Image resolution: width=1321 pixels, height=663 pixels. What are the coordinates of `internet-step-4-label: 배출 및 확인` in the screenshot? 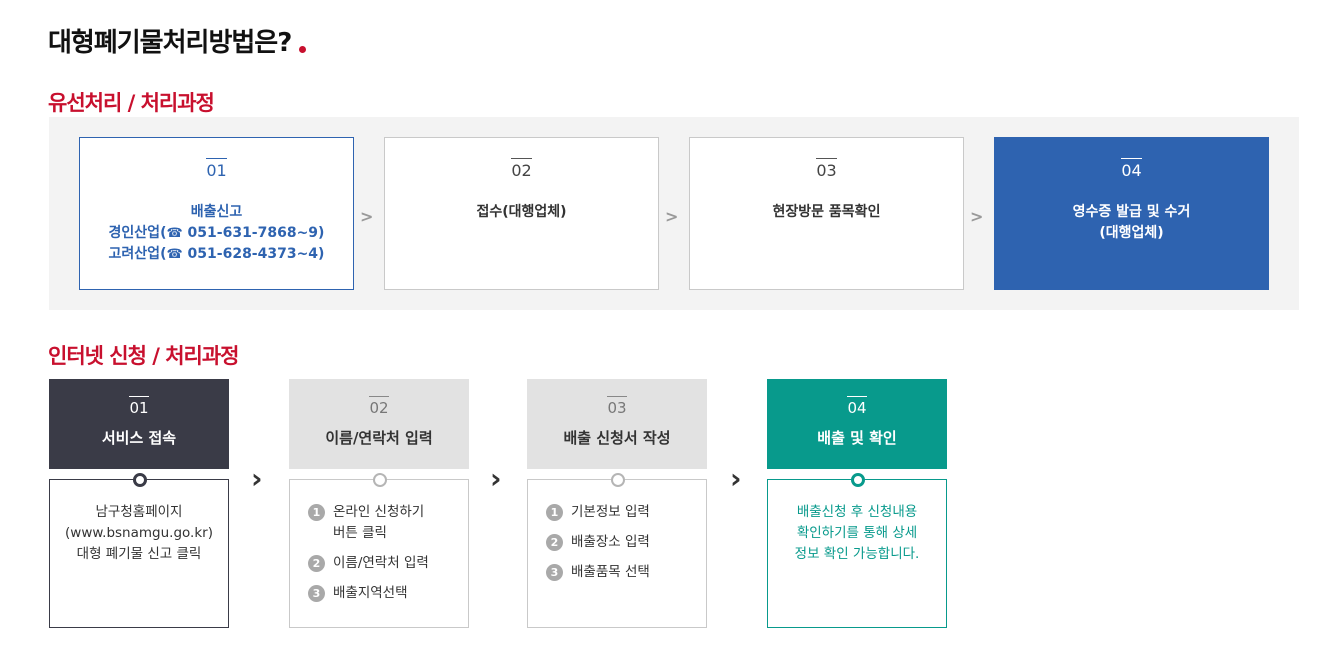 It's located at (857, 438).